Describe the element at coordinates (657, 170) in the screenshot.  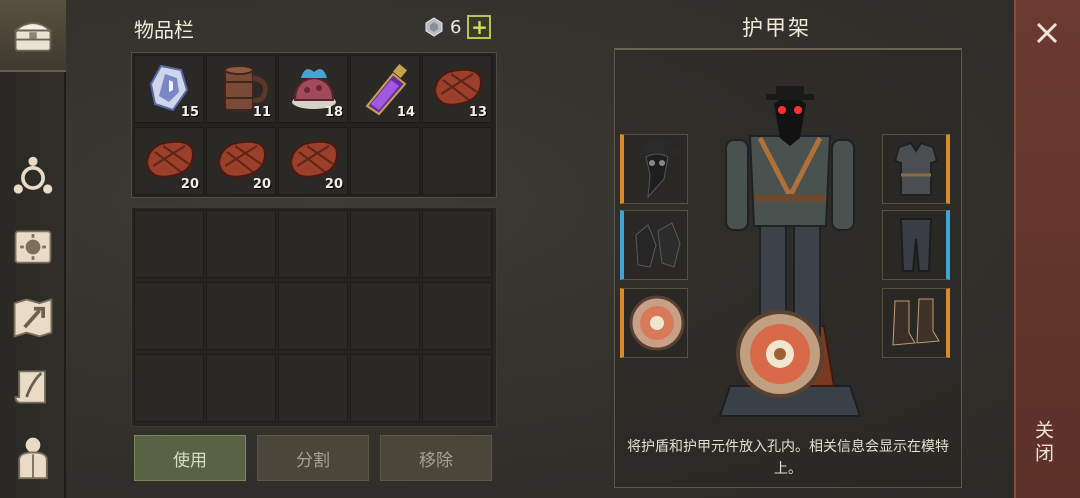
I see `plague-doctor-mask-icon` at that location.